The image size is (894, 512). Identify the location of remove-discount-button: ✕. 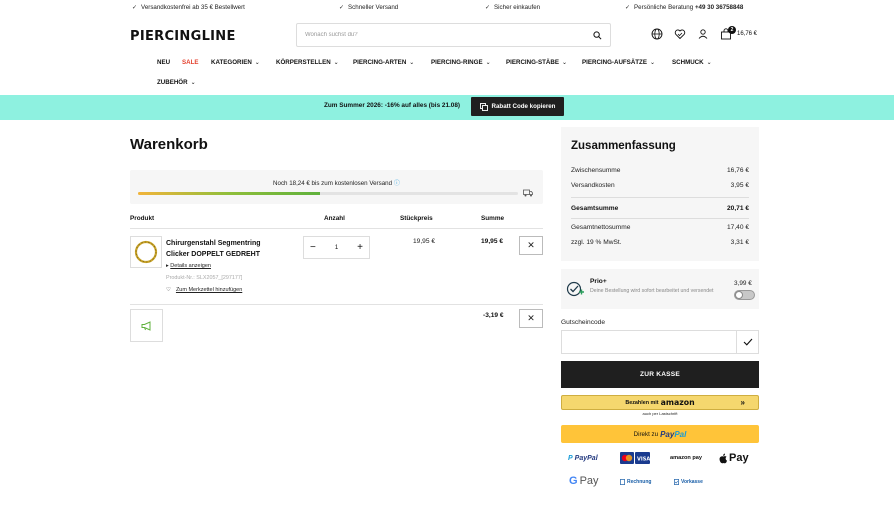
(531, 318).